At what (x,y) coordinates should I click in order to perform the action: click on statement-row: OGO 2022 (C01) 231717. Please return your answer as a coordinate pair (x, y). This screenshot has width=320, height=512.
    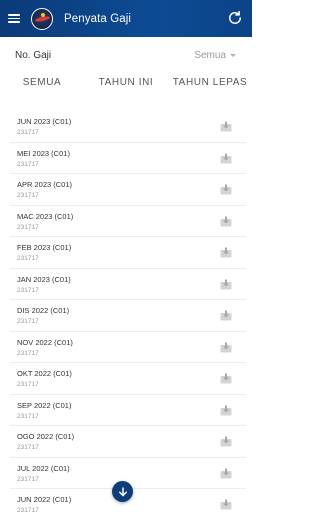
    Looking at the image, I should click on (128, 442).